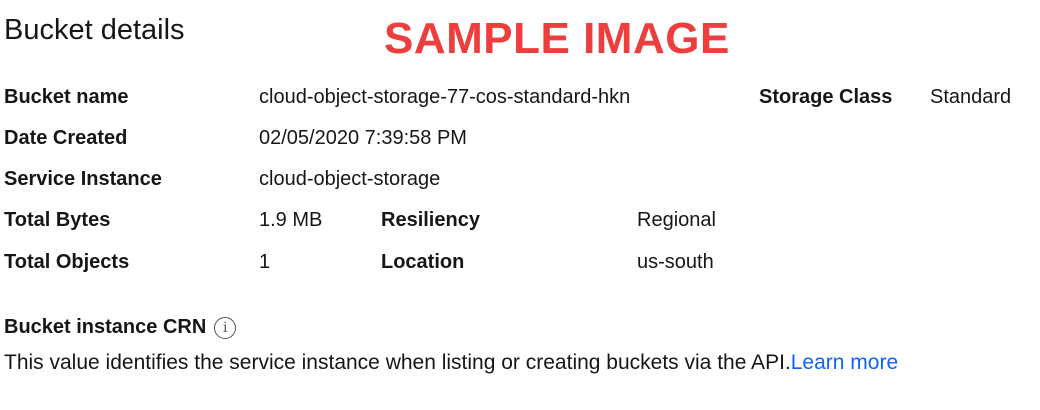 This screenshot has height=410, width=1040. What do you see at coordinates (971, 97) in the screenshot?
I see `storage-class-value: Standard` at bounding box center [971, 97].